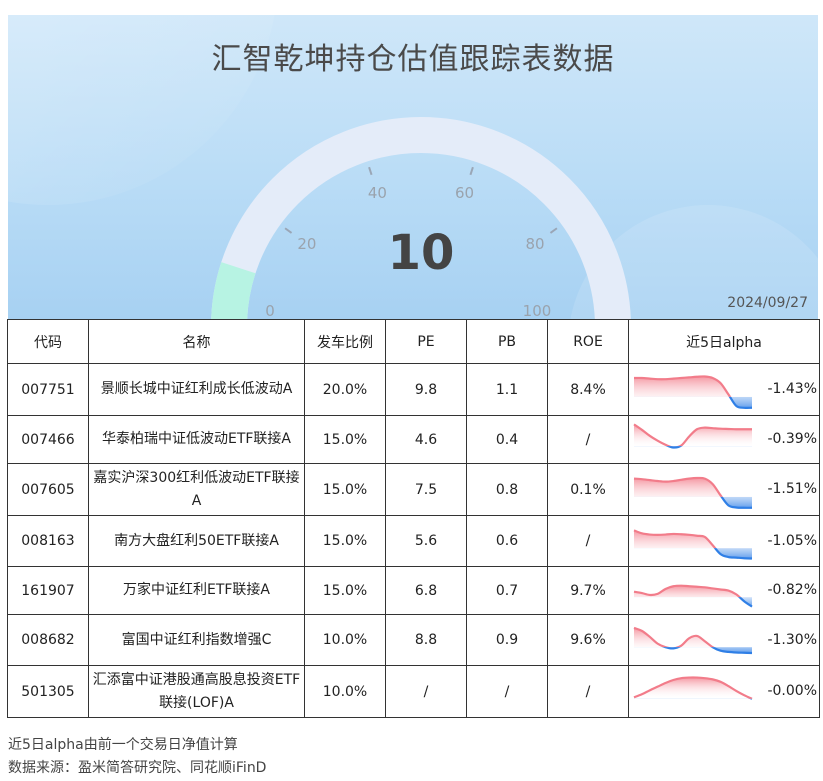  What do you see at coordinates (377, 193) in the screenshot?
I see `gauge-tick-label: 40` at bounding box center [377, 193].